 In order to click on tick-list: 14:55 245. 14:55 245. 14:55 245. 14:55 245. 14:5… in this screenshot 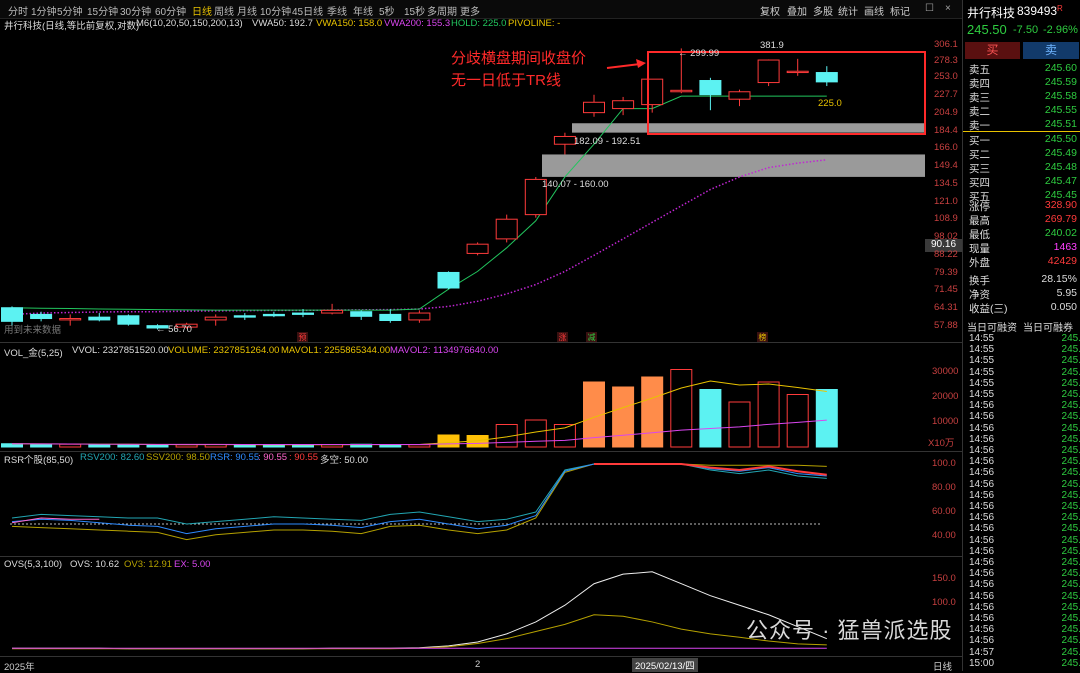, I will do `click(1021, 502)`.